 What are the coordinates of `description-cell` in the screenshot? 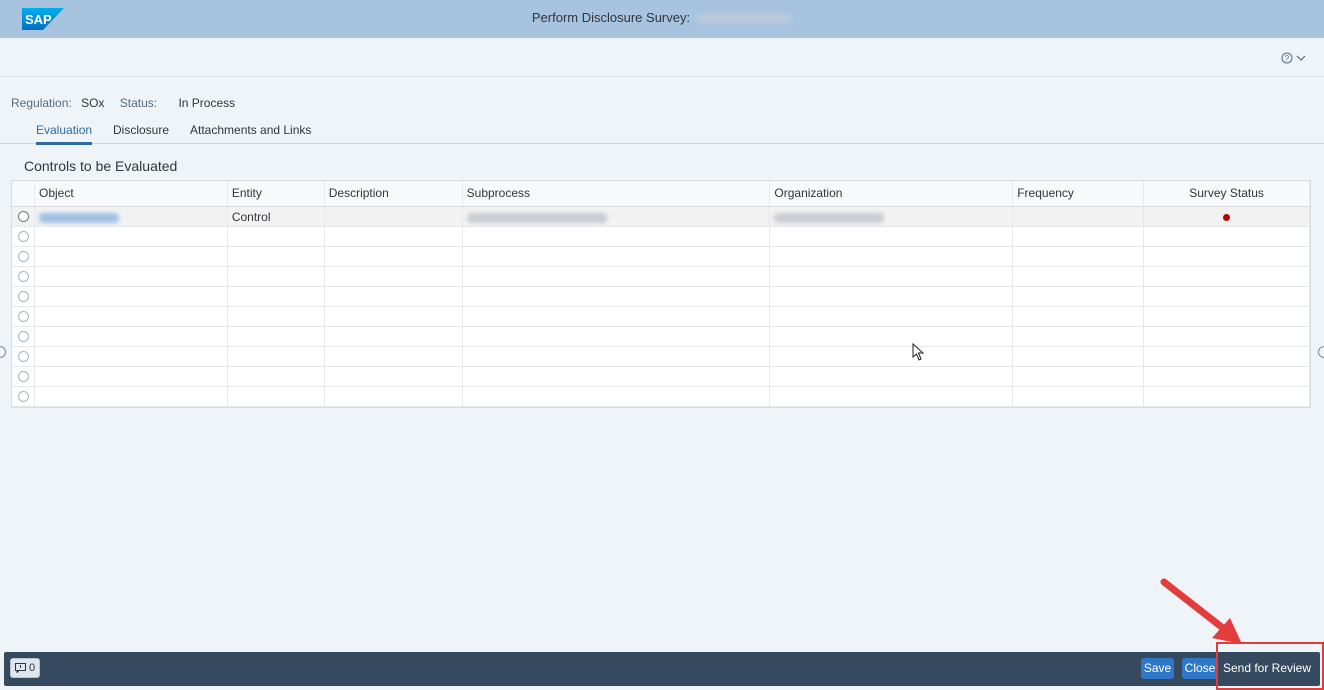 It's located at (394, 216).